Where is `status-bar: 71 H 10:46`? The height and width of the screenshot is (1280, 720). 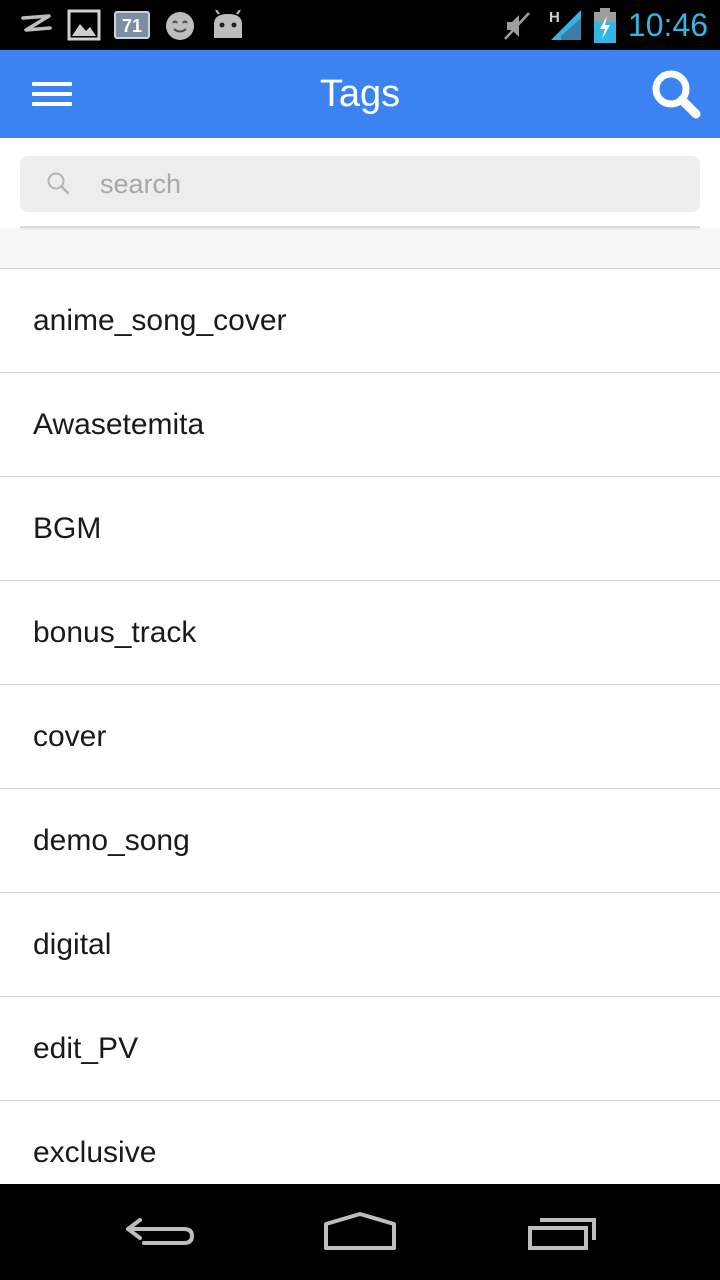
status-bar: 71 H 10:46 is located at coordinates (360, 25).